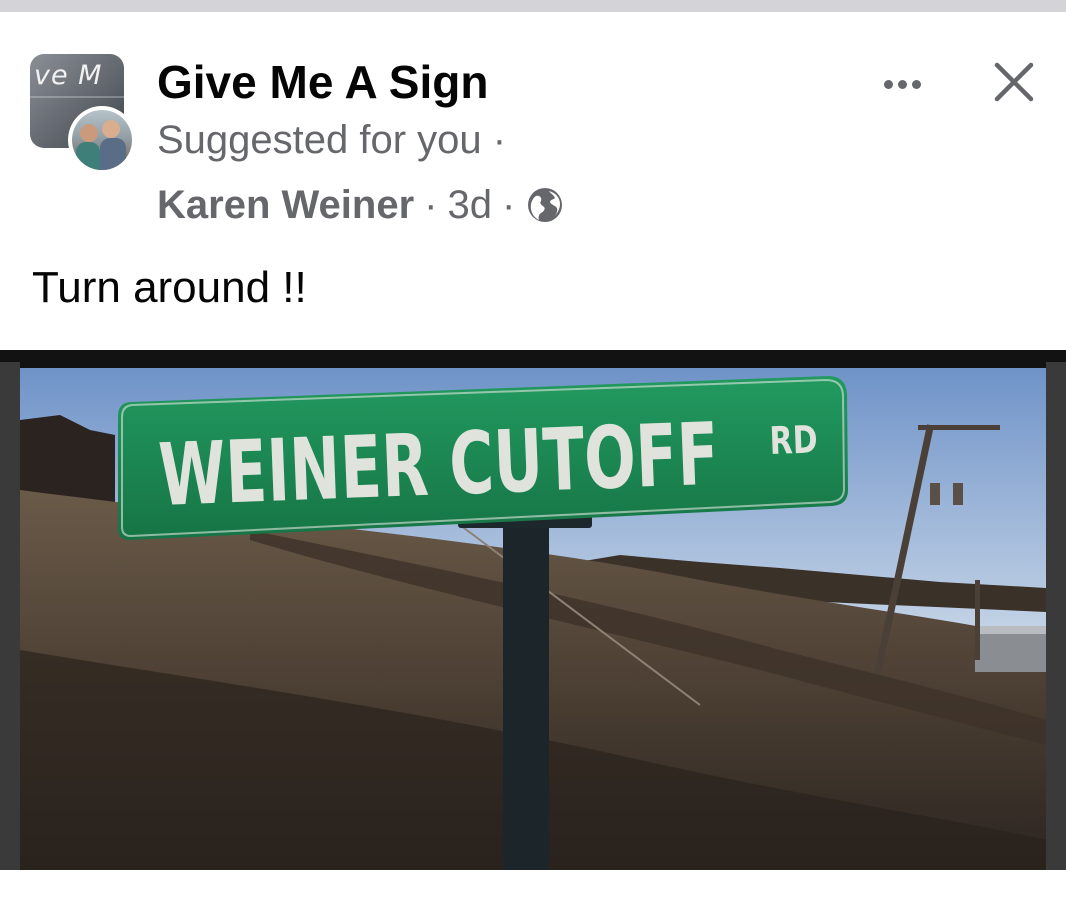  Describe the element at coordinates (89, 133) in the screenshot. I see `person-head-left` at that location.